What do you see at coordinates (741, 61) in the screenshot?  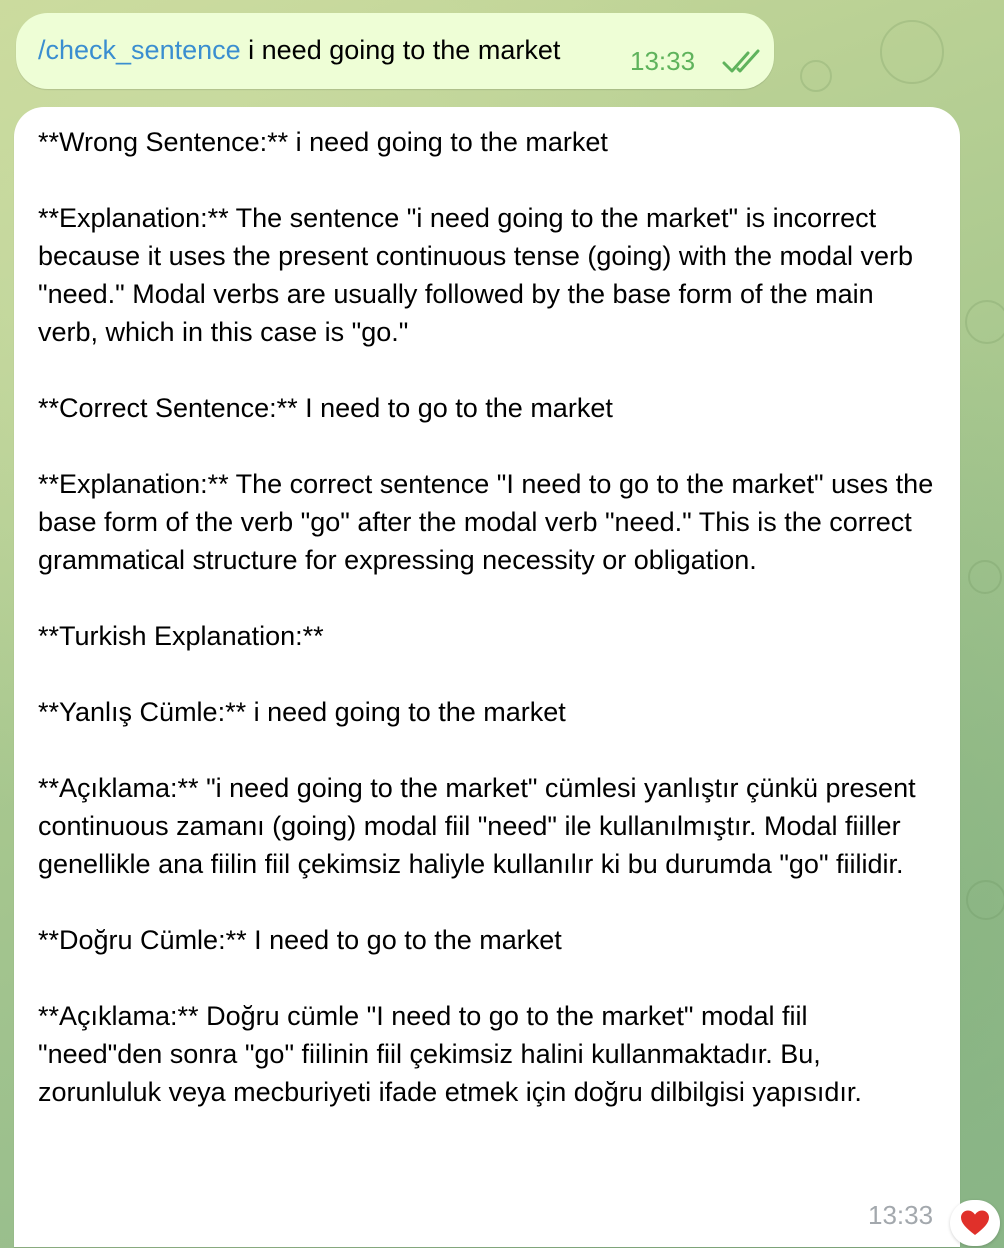 I see `double-check-icon` at bounding box center [741, 61].